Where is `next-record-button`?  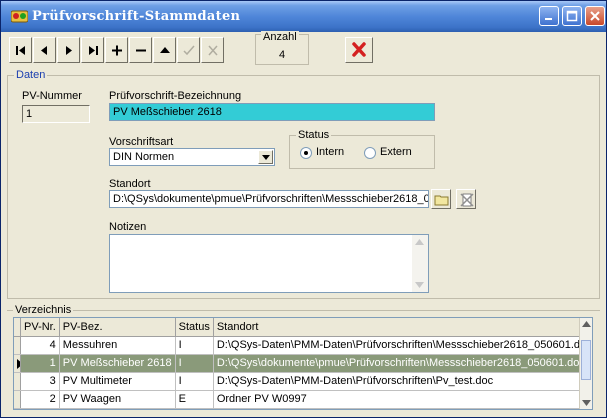
next-record-button is located at coordinates (68, 50).